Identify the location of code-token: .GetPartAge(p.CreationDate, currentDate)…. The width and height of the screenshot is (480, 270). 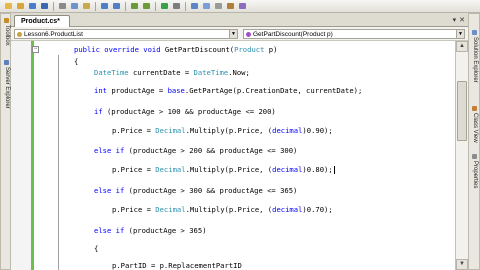
(273, 90).